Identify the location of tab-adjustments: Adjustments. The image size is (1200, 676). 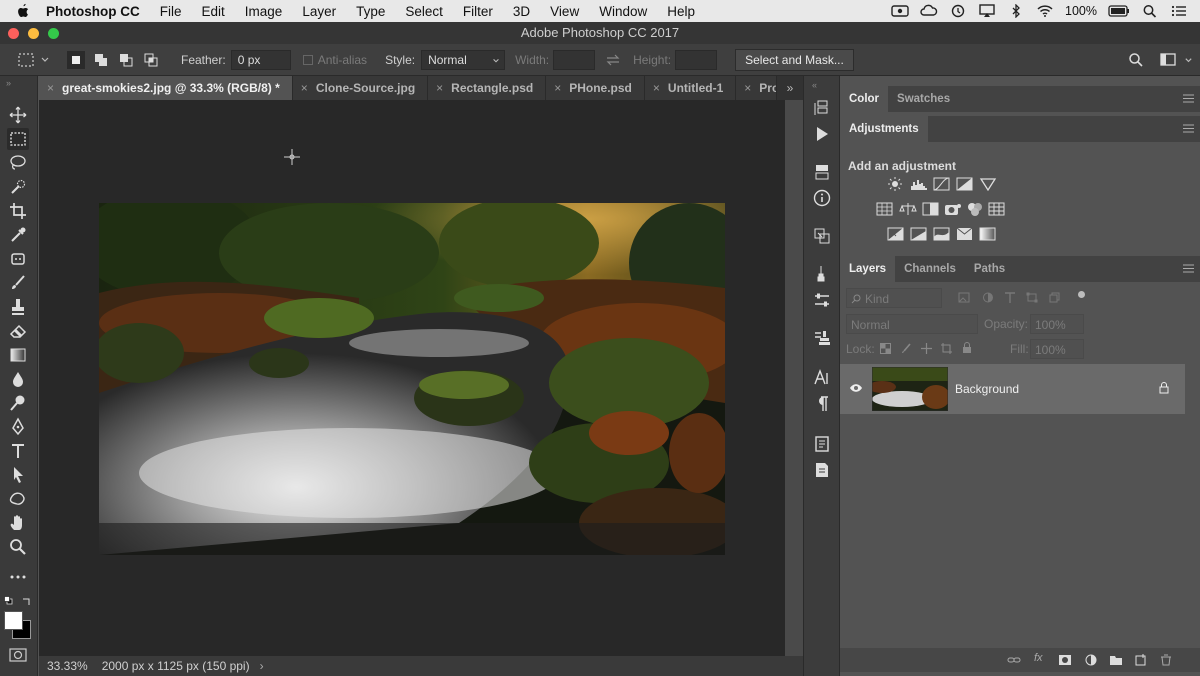
(884, 129).